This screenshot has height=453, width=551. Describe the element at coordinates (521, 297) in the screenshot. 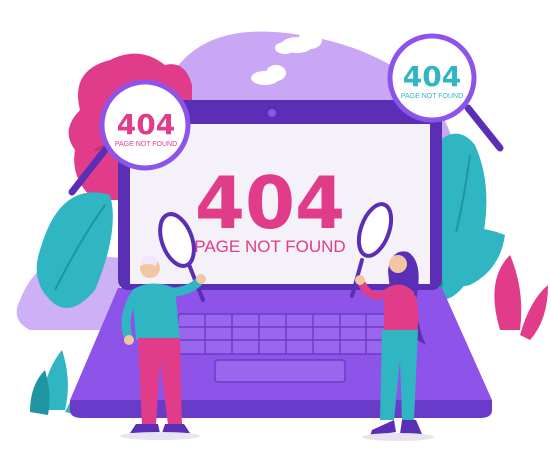

I see `leaf-icon` at that location.